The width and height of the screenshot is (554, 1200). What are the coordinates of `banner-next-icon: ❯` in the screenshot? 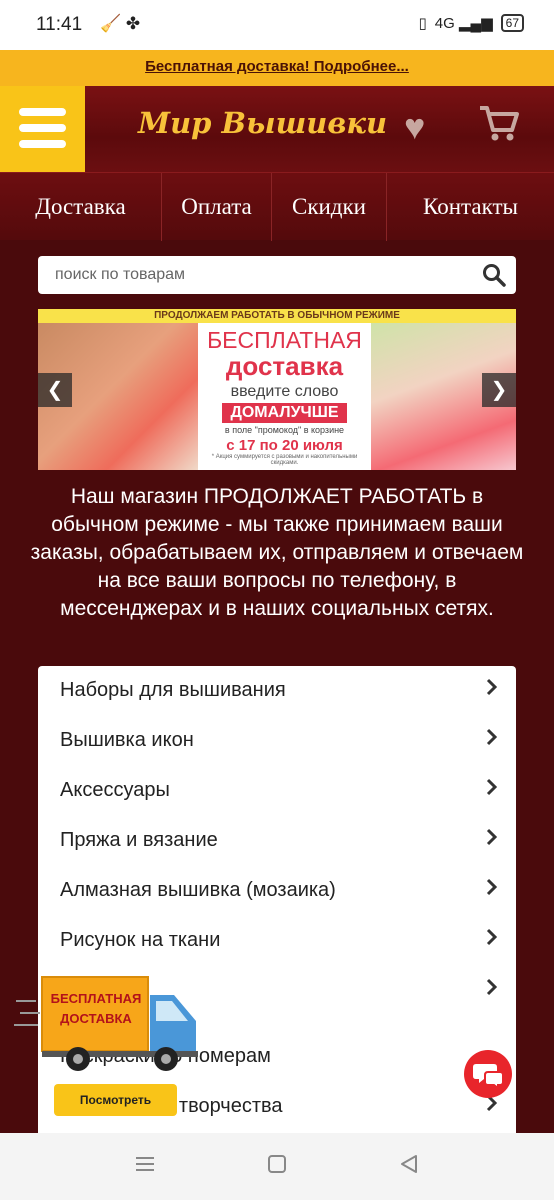 It's located at (499, 390).